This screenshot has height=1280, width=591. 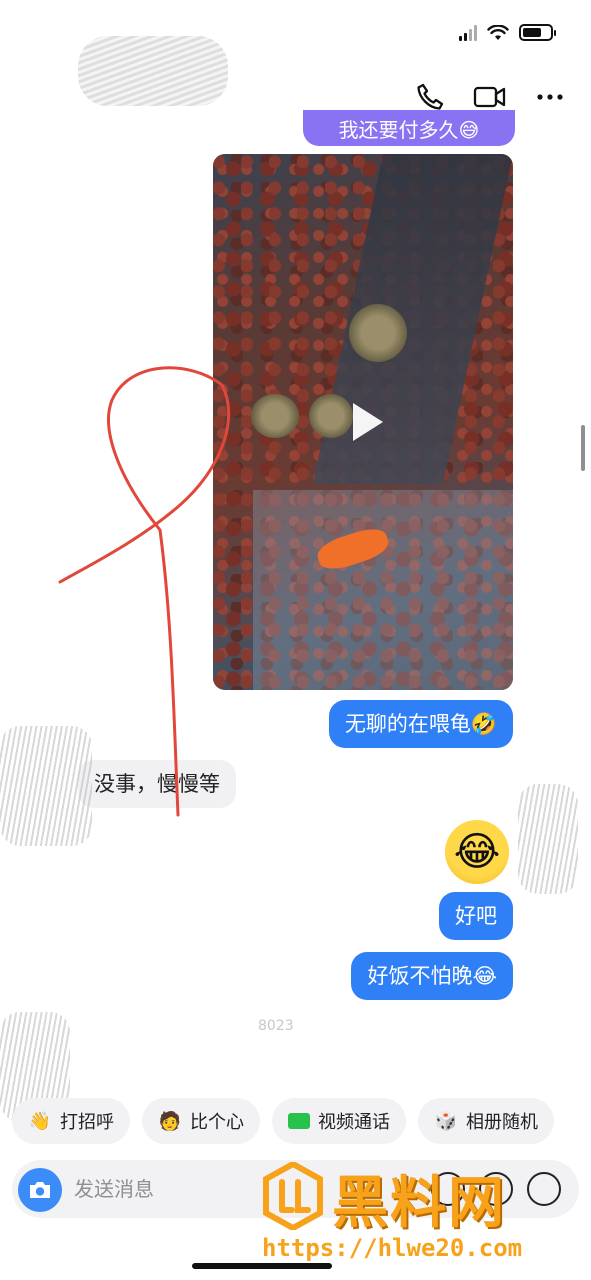 I want to click on message-bubble-partial: 我还要付多久😅, so click(x=409, y=128).